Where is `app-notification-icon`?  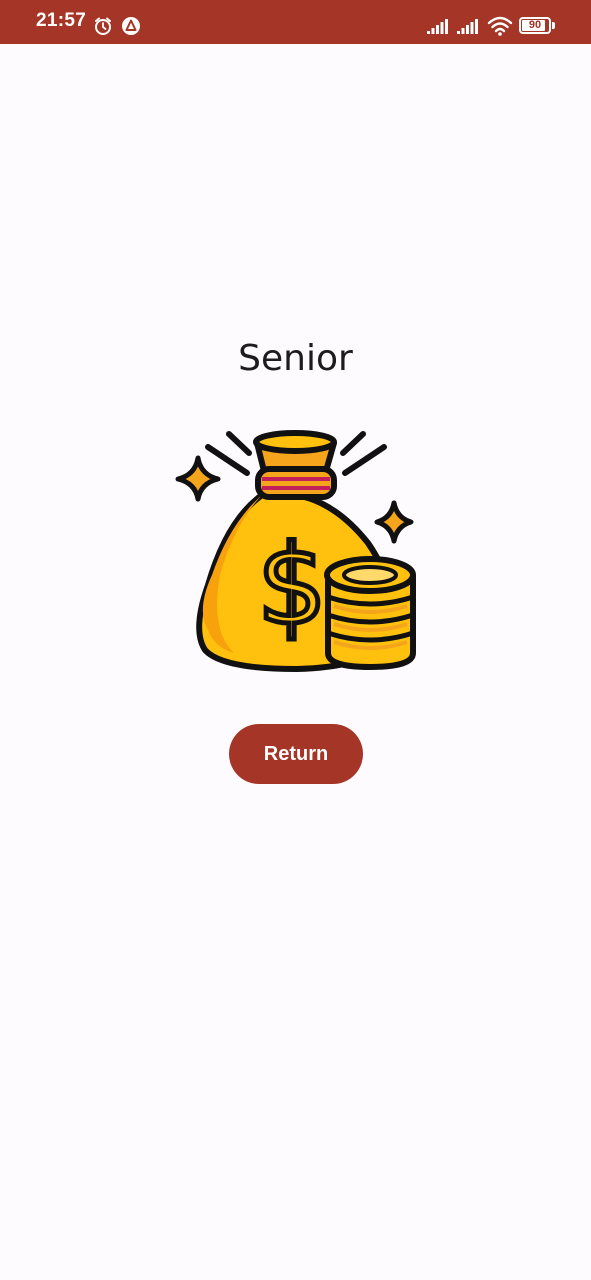 app-notification-icon is located at coordinates (131, 26).